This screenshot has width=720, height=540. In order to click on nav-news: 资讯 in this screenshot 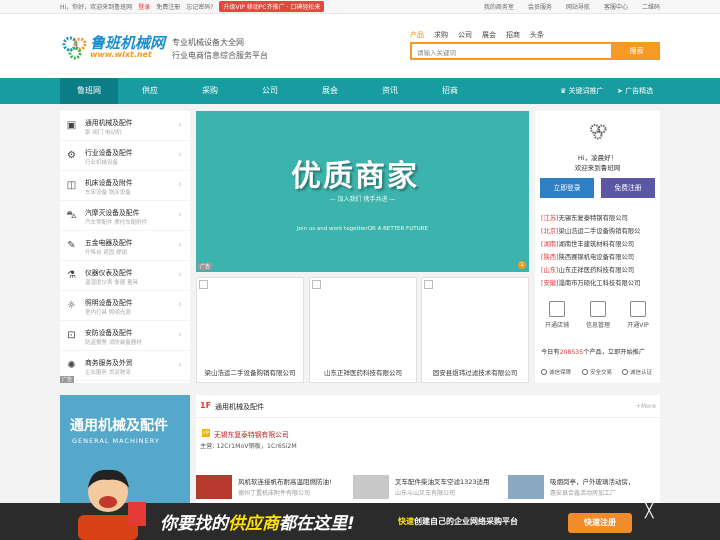, I will do `click(390, 91)`.